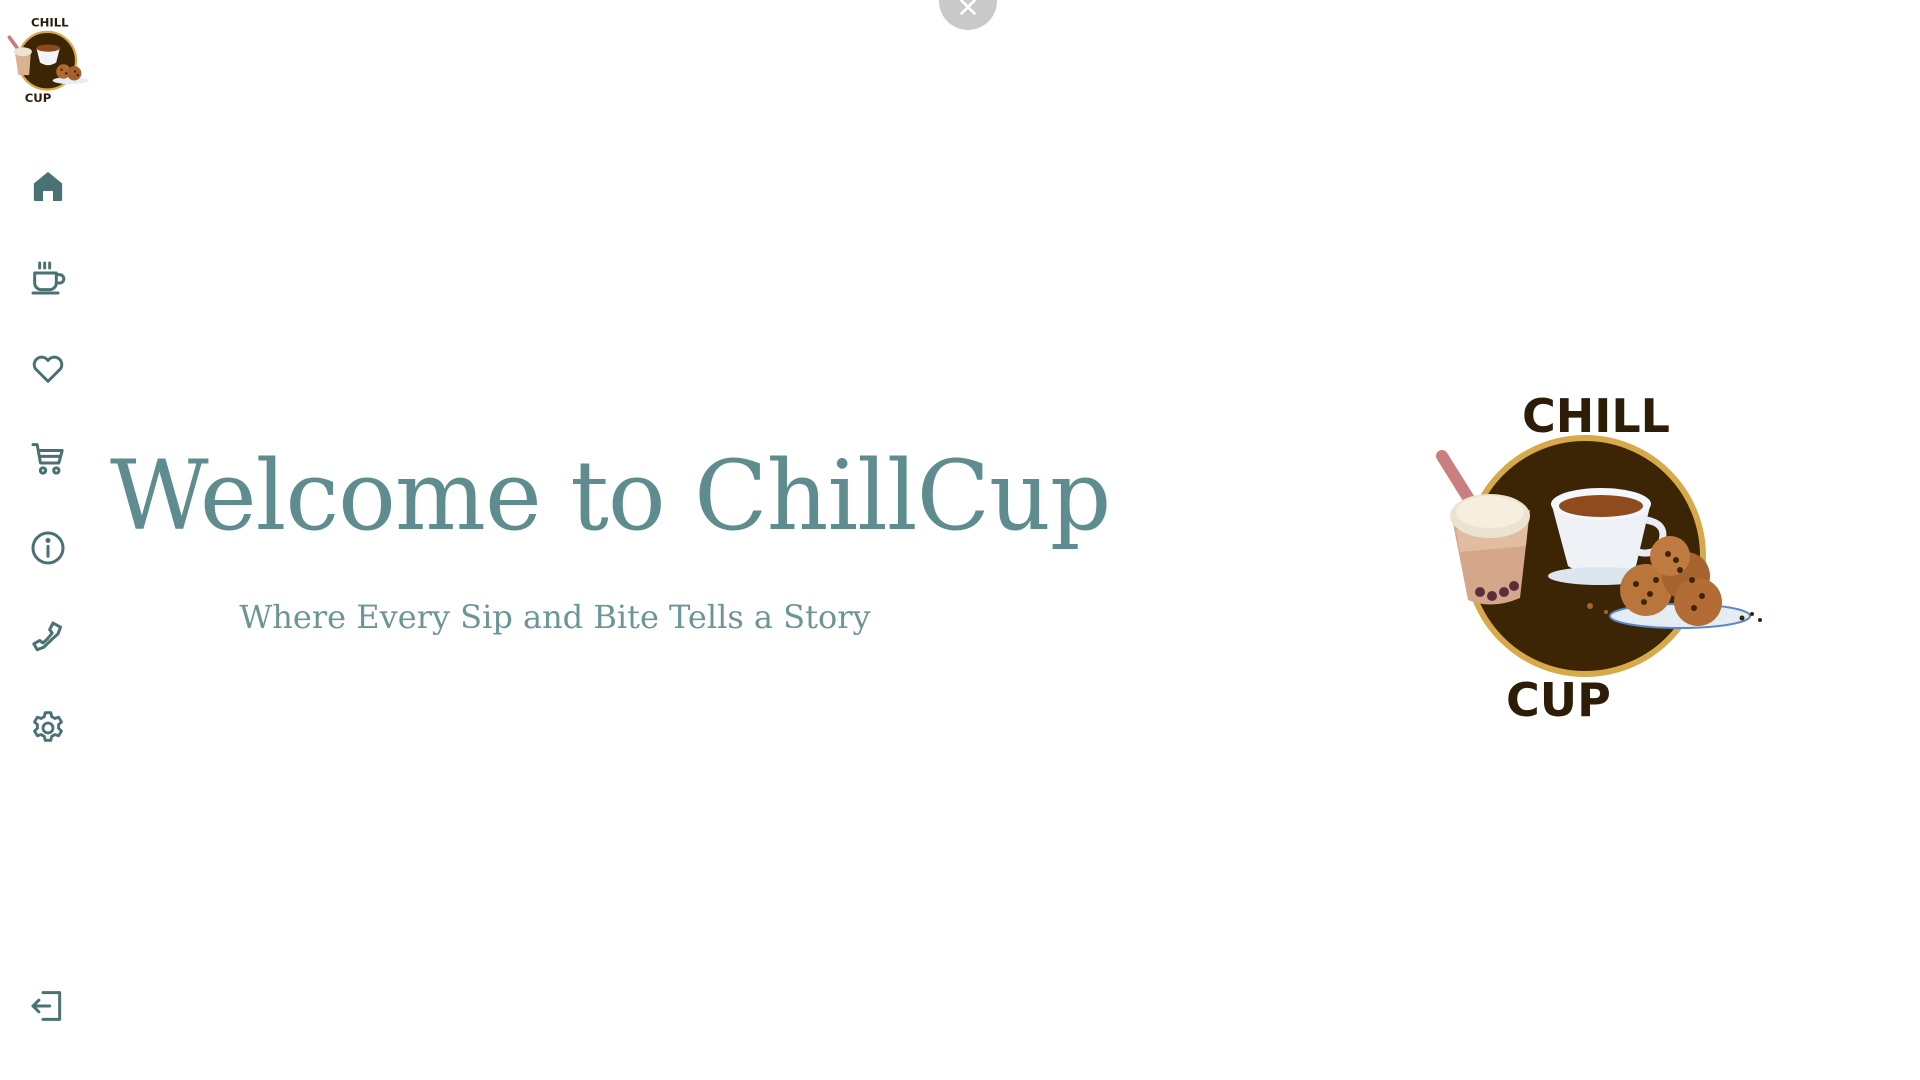 This screenshot has width=1920, height=1080. I want to click on sidebar-item-settings, so click(48, 728).